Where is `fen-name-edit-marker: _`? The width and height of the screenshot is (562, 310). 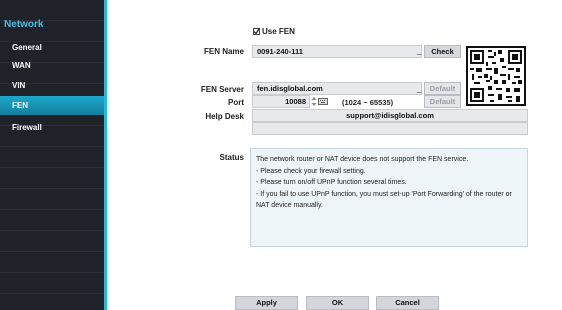
fen-name-edit-marker: _ is located at coordinates (419, 50).